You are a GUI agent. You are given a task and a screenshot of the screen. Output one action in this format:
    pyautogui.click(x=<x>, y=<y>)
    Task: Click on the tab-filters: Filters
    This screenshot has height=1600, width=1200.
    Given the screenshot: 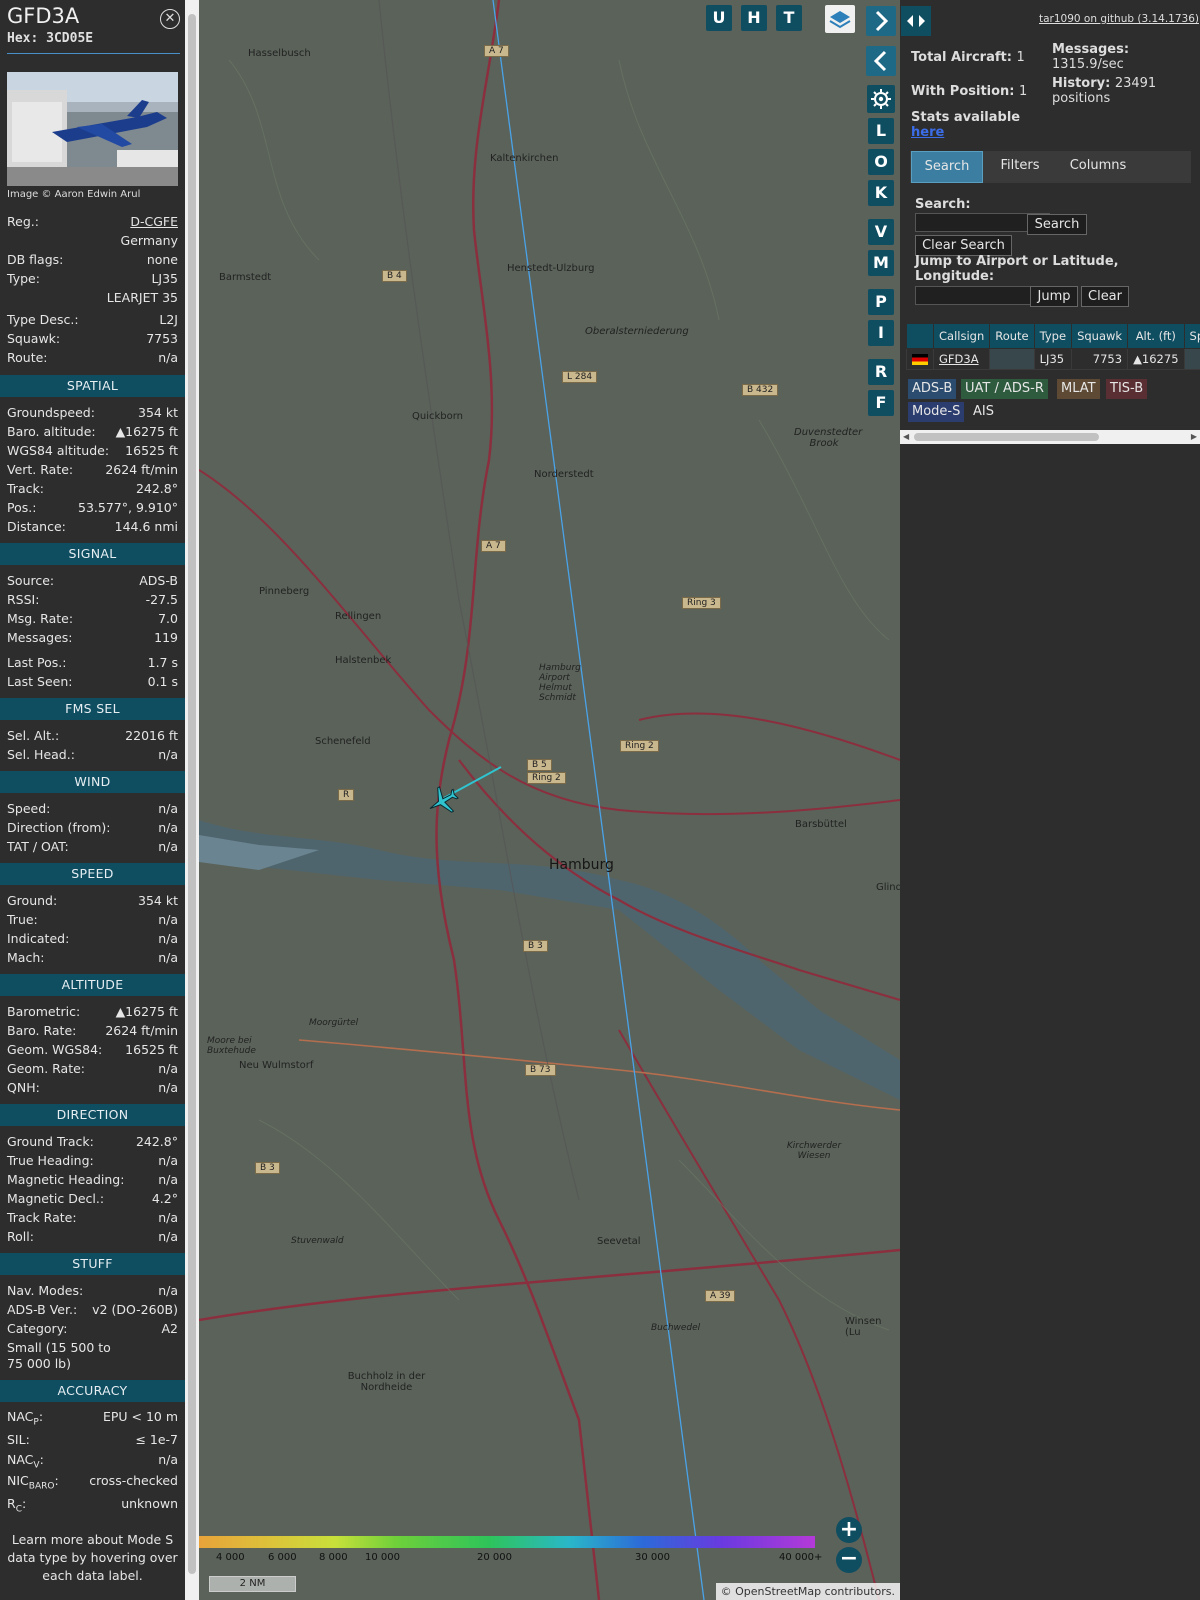 What is the action you would take?
    pyautogui.click(x=1020, y=166)
    